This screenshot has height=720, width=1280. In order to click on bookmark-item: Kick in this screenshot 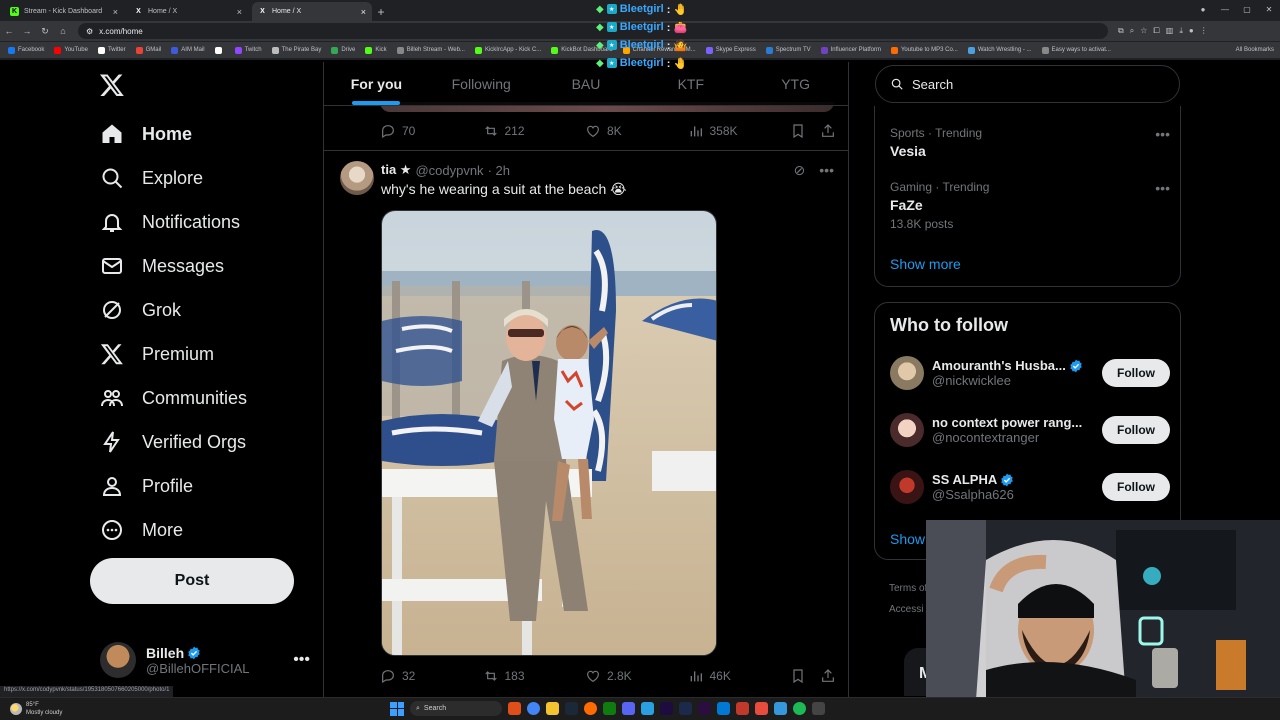, I will do `click(376, 50)`.